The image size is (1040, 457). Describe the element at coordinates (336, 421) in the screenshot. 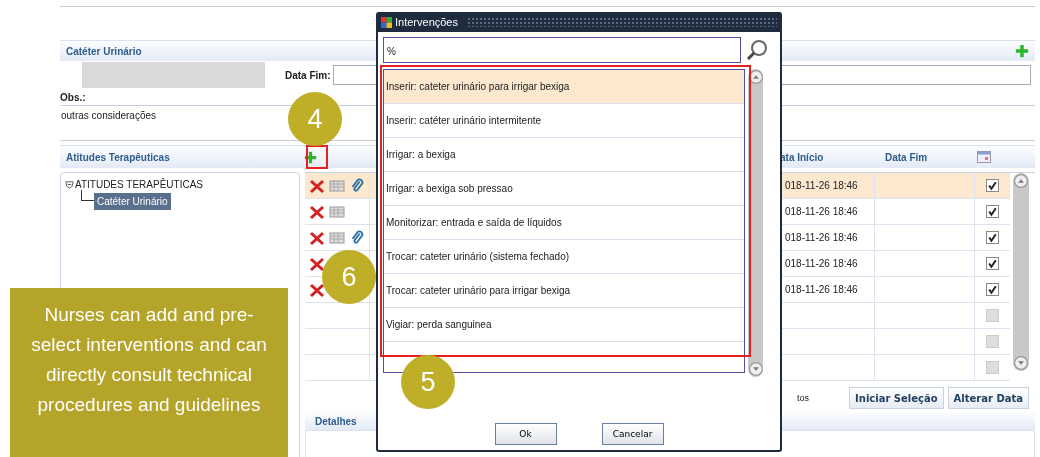

I see `section-title: Detalhes` at that location.